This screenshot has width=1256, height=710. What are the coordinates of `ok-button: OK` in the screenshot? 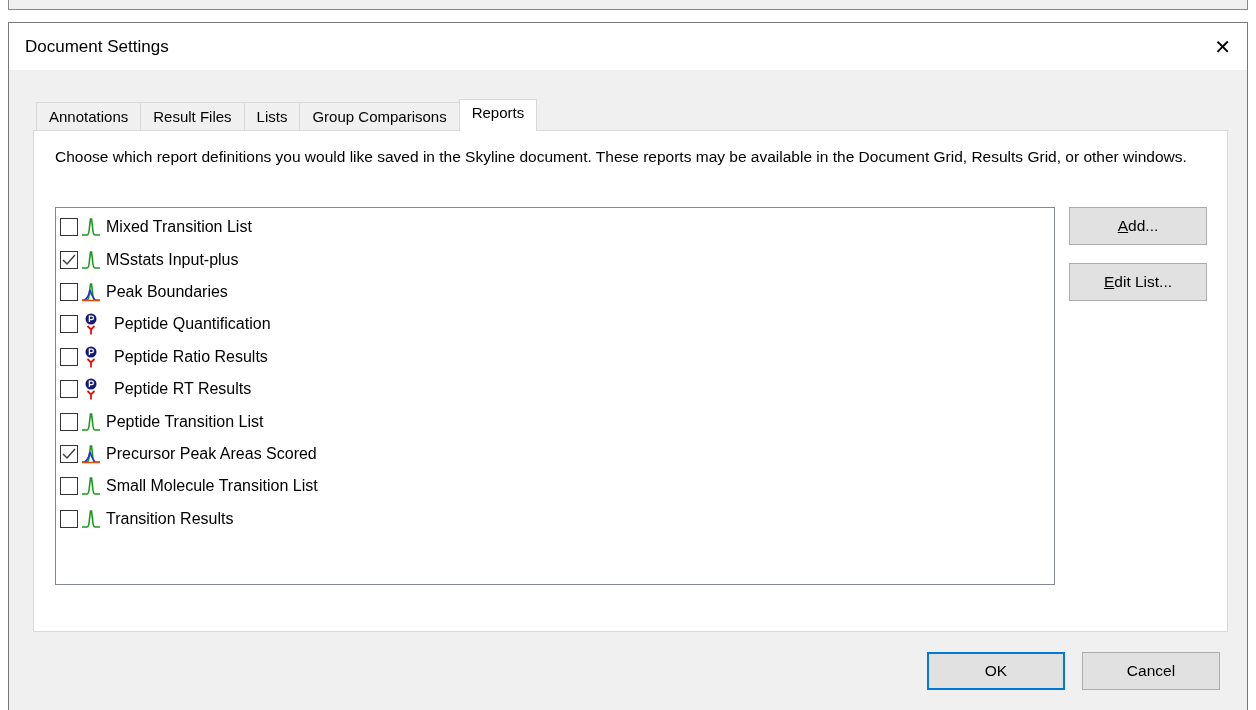 It's located at (996, 671).